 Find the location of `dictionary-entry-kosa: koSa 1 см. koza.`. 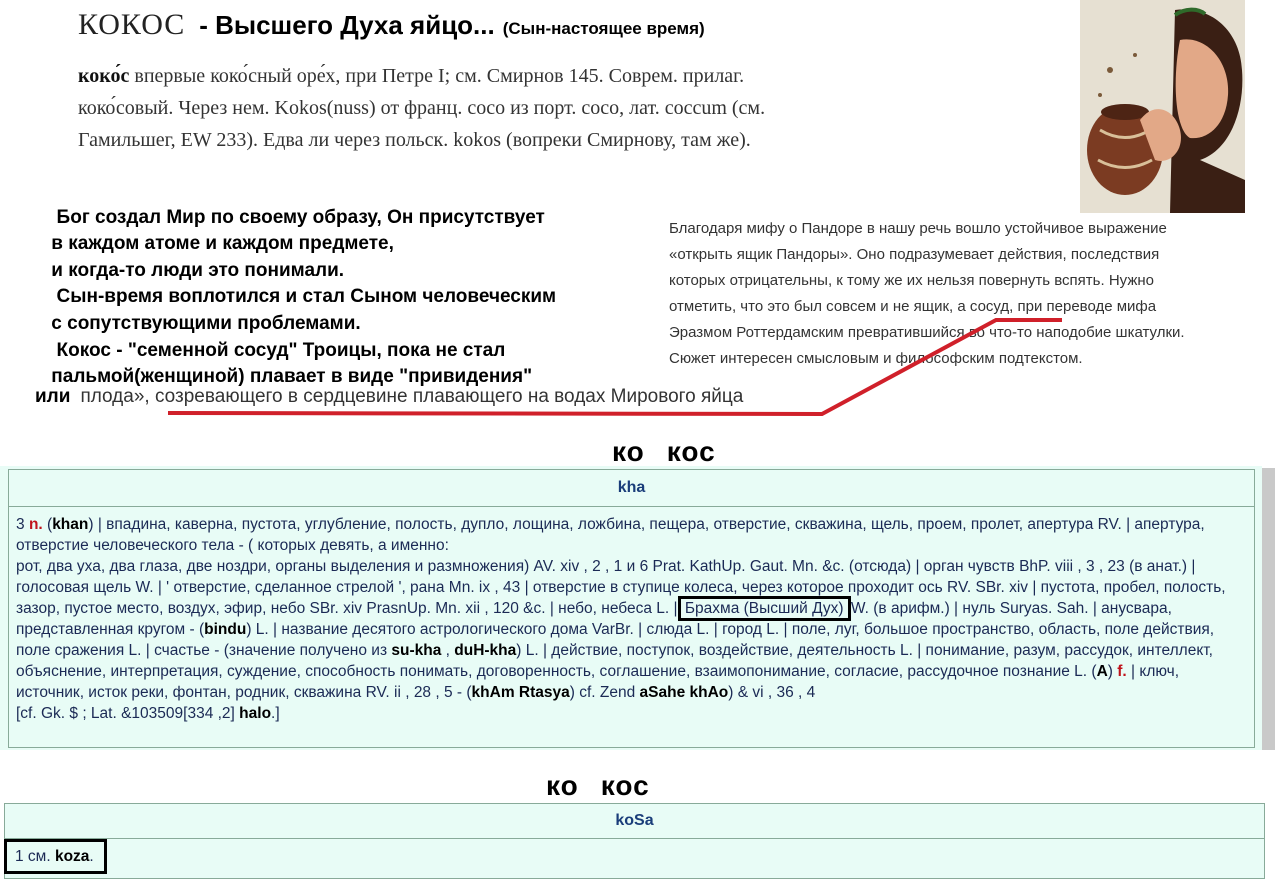

dictionary-entry-kosa: koSa 1 см. koza. is located at coordinates (632, 840).